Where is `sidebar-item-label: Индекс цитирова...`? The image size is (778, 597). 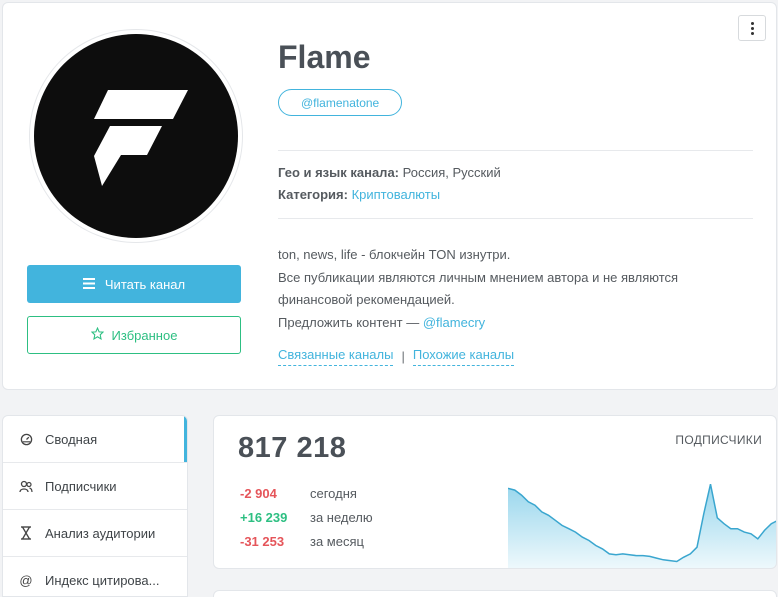
sidebar-item-label: Индекс цитирова... is located at coordinates (102, 580).